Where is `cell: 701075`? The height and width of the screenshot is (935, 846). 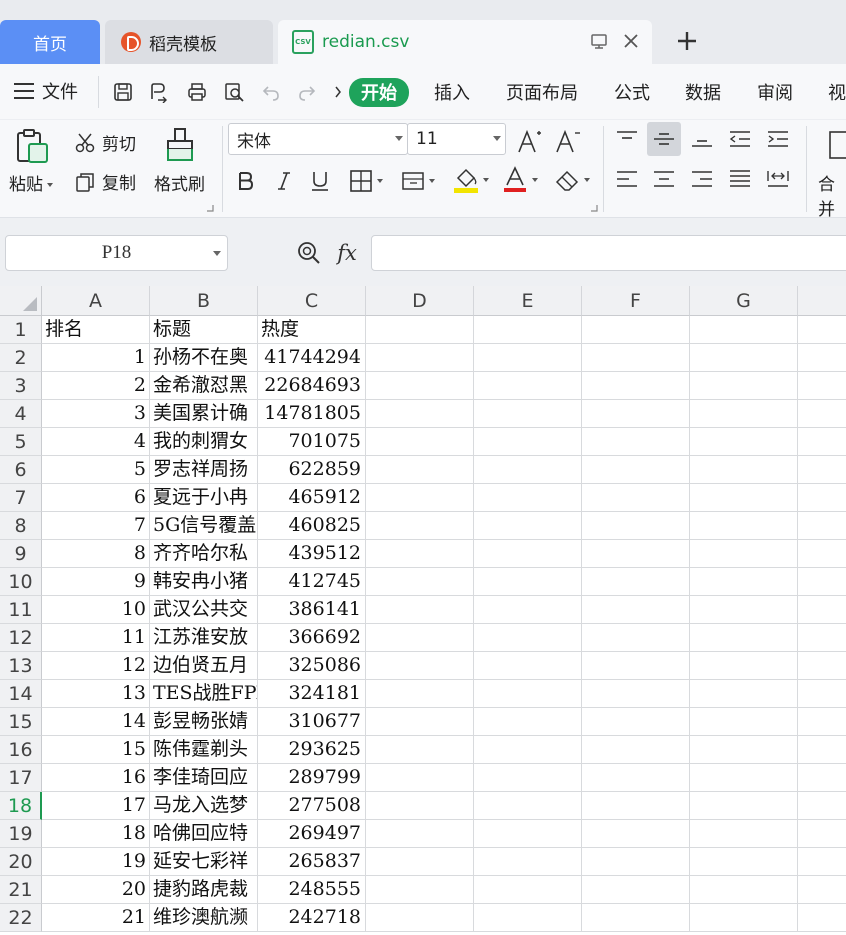 cell: 701075 is located at coordinates (312, 442).